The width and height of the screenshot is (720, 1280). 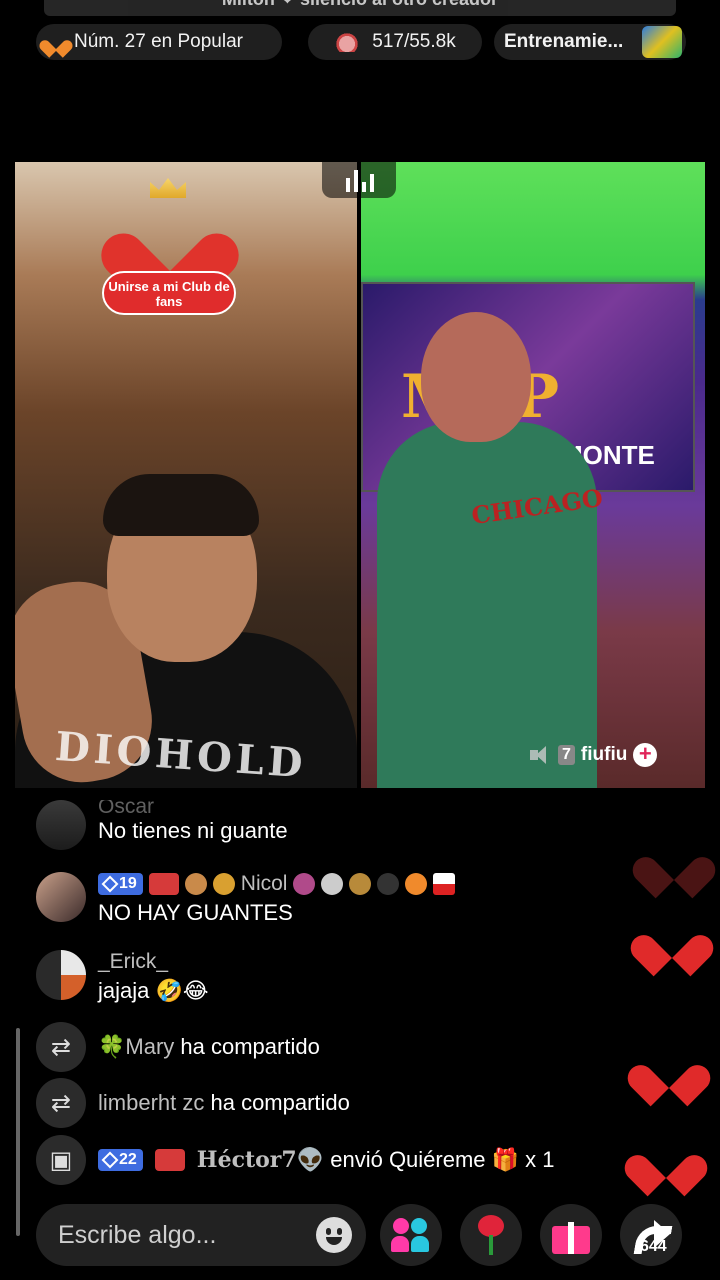 I want to click on host-hair, so click(x=181, y=505).